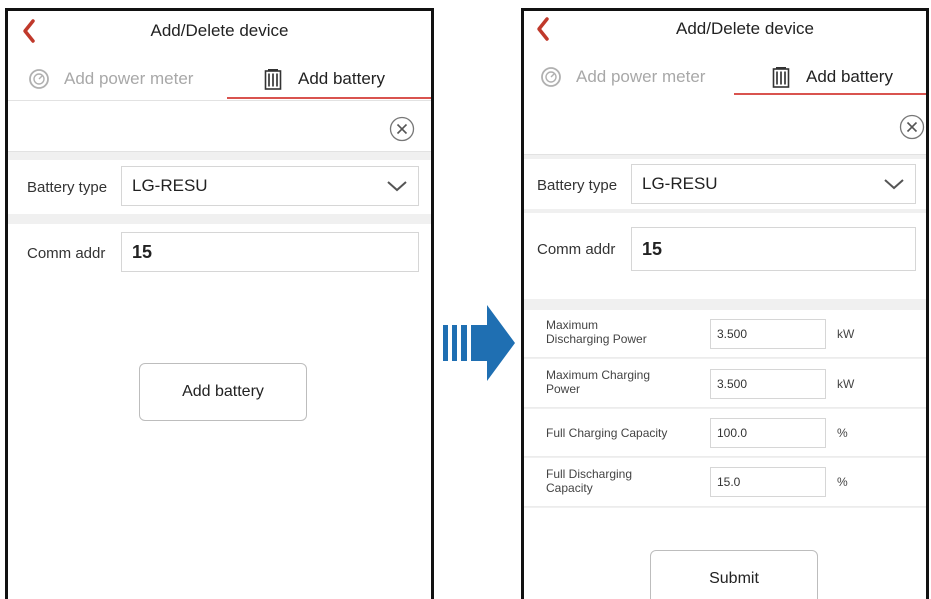 This screenshot has width=931, height=599. I want to click on full-charging-capacity-input: 100.0, so click(768, 433).